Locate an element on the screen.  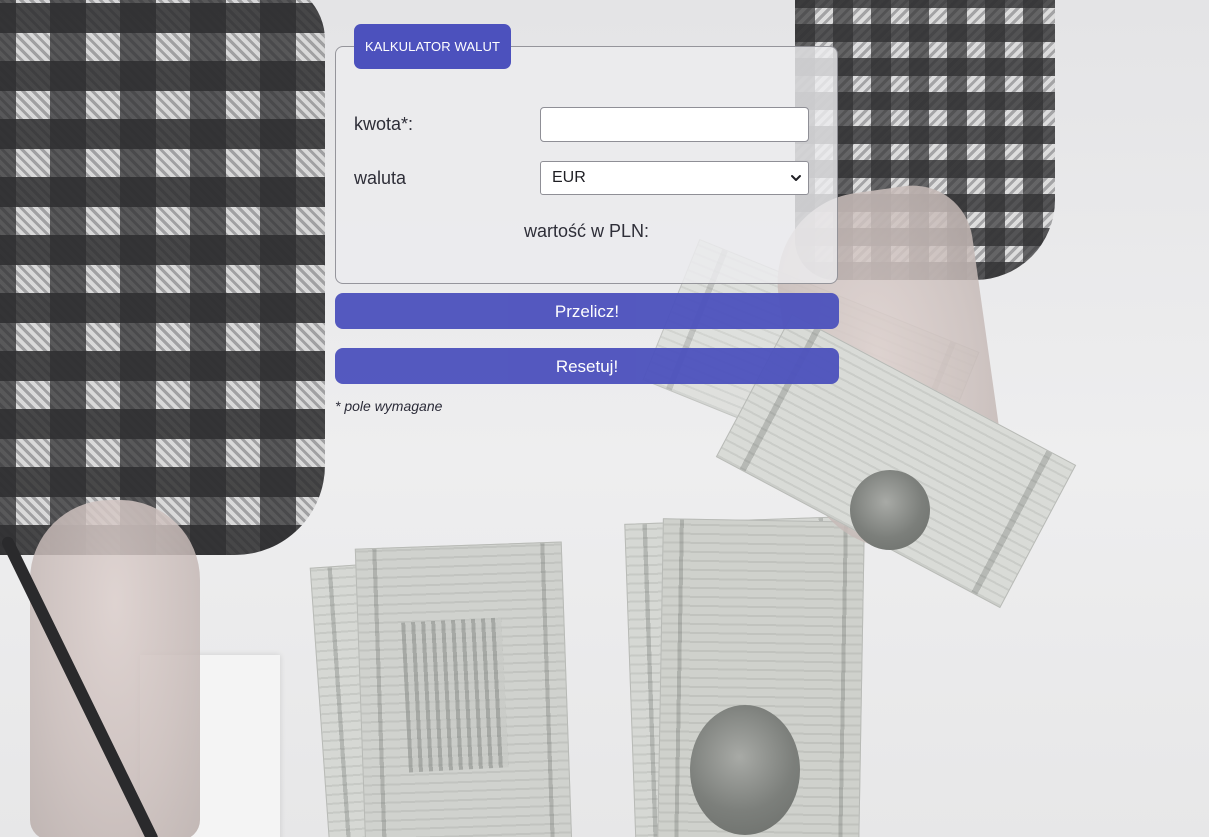
calculate-button: Przelicz! is located at coordinates (587, 311).